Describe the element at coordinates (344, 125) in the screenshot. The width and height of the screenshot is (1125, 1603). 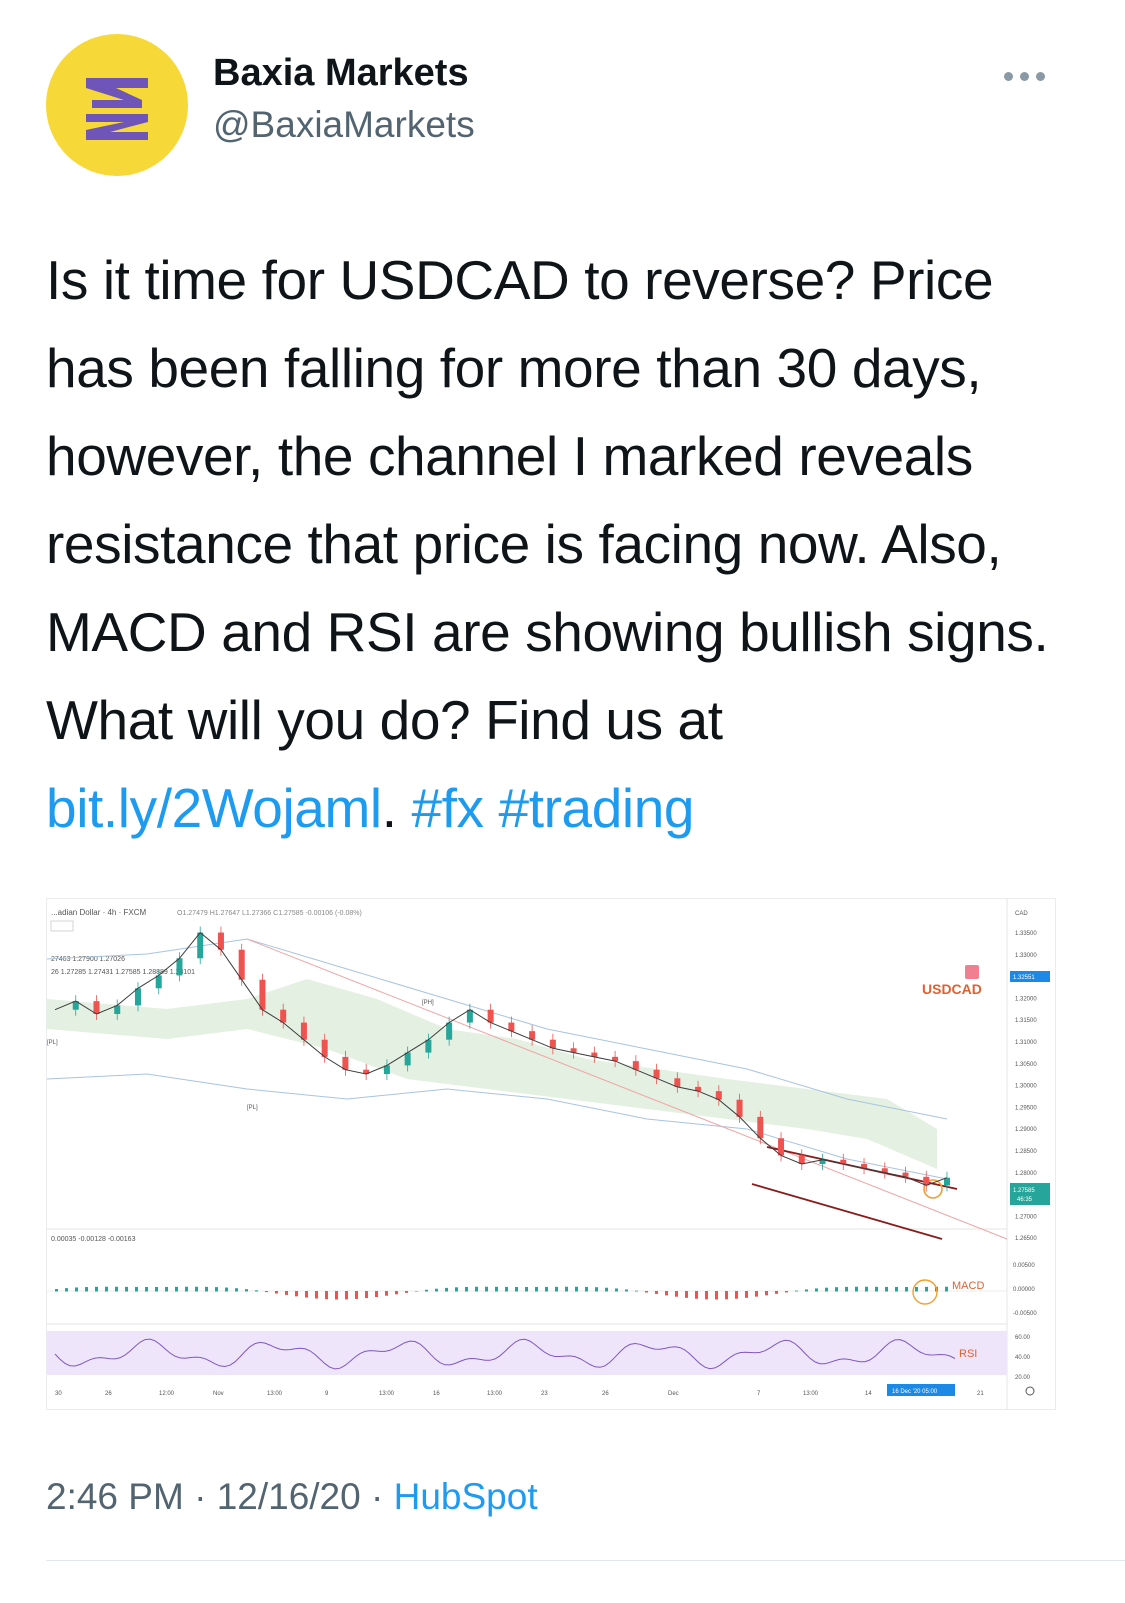
I see `user-handle: @BaxiaMarkets` at that location.